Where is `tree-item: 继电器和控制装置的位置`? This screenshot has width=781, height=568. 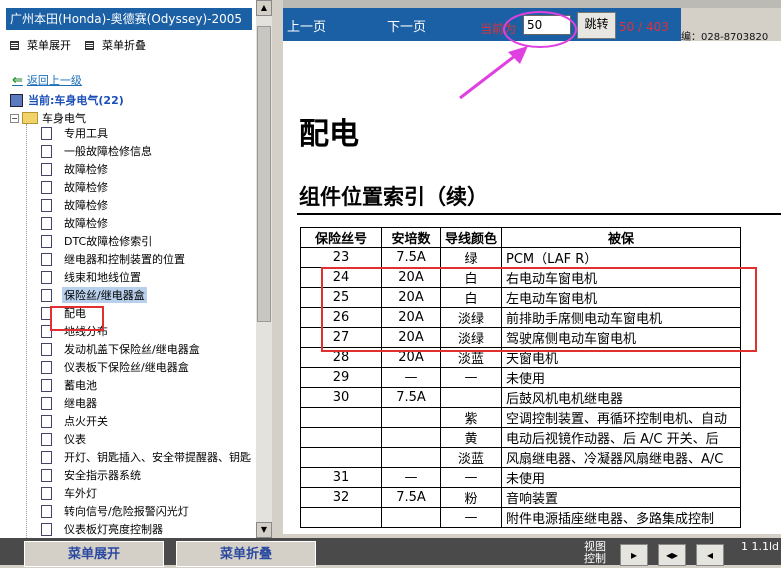
tree-item: 继电器和控制装置的位置 is located at coordinates (141, 259).